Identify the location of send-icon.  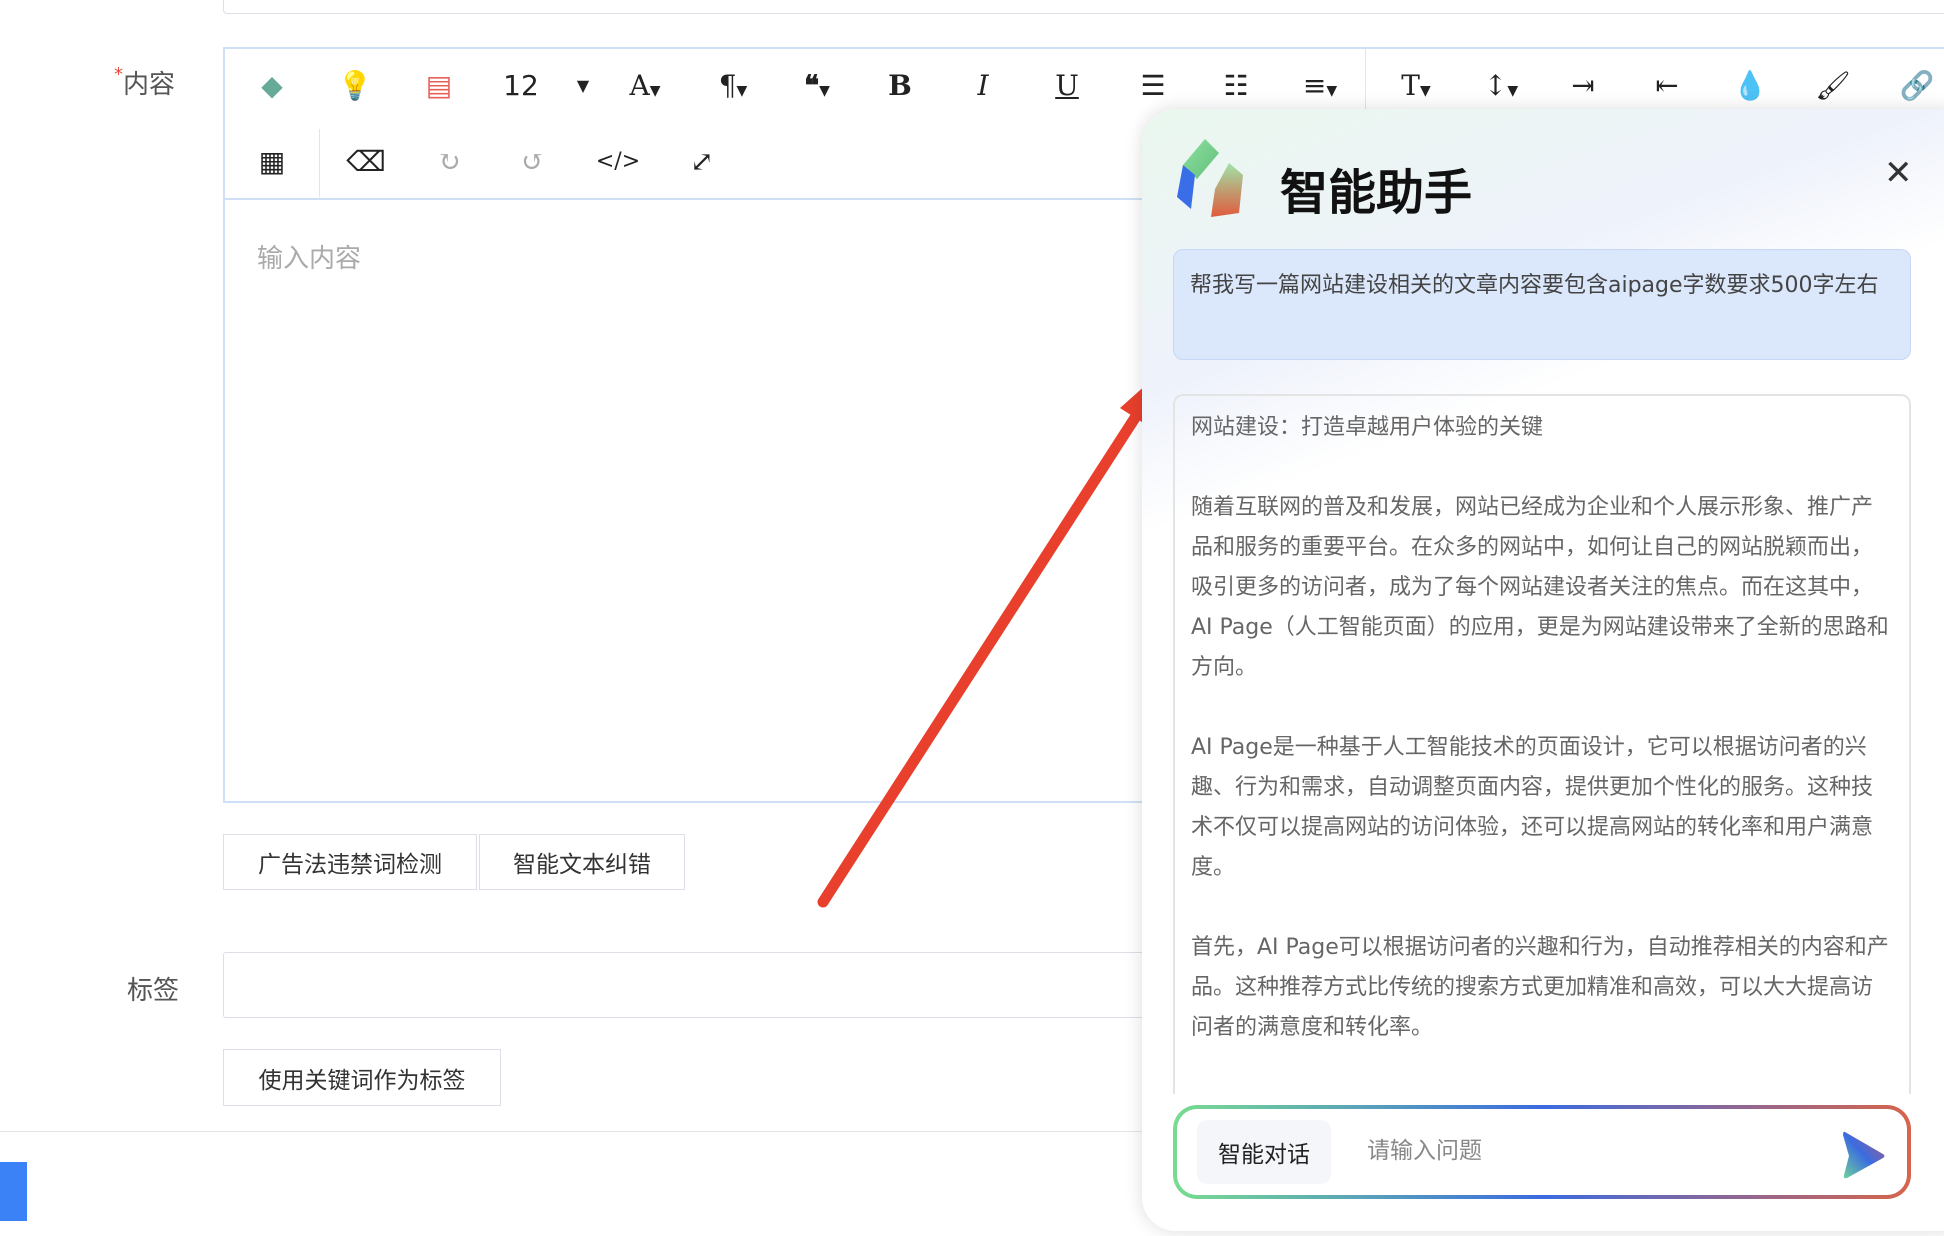
(1864, 1155).